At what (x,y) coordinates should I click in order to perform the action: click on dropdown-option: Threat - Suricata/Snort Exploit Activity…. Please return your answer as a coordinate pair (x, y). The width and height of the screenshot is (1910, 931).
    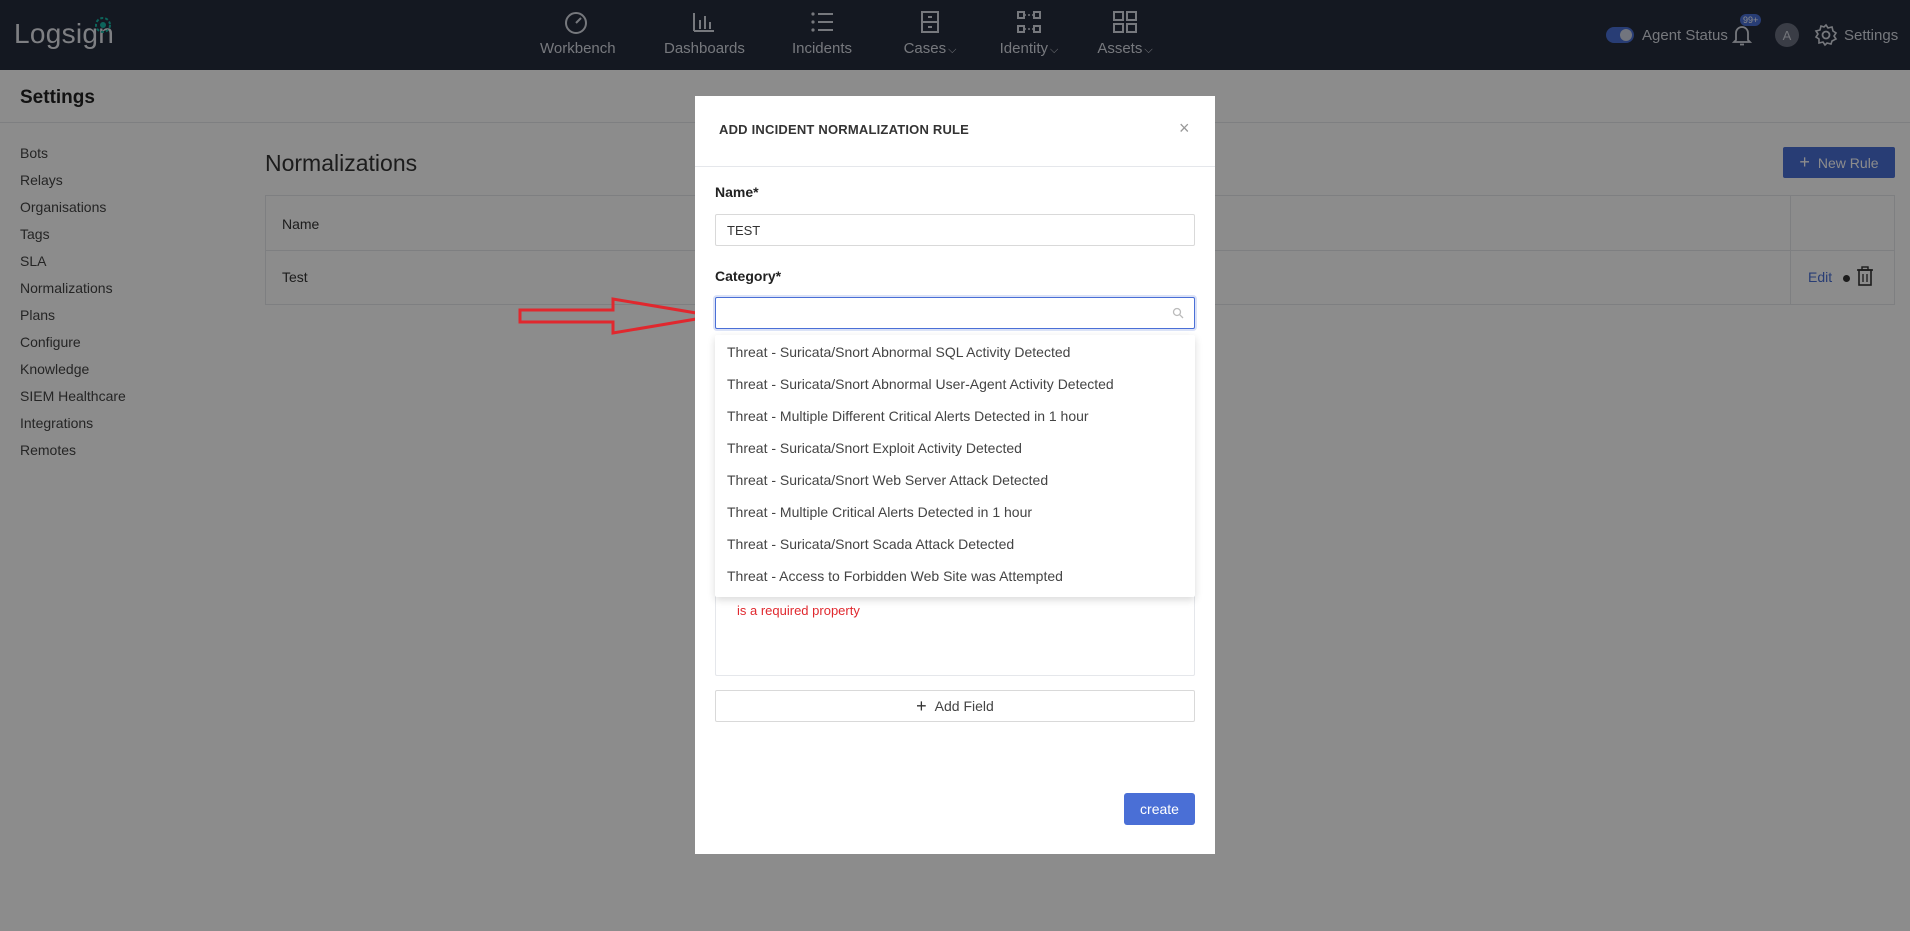
    Looking at the image, I should click on (874, 448).